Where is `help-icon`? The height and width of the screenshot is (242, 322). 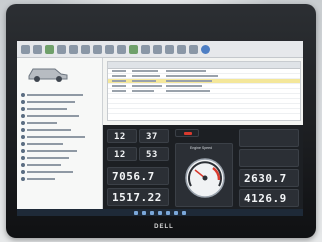 help-icon is located at coordinates (205, 49).